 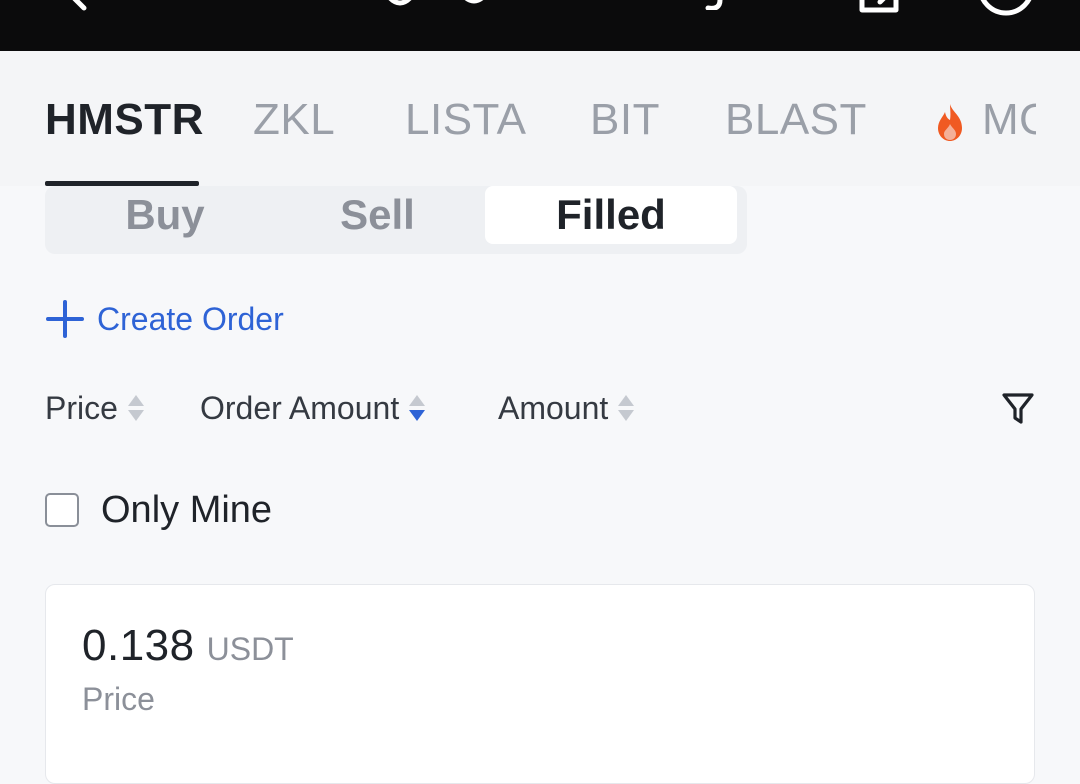 What do you see at coordinates (190, 318) in the screenshot?
I see `create-order-label: Create Order` at bounding box center [190, 318].